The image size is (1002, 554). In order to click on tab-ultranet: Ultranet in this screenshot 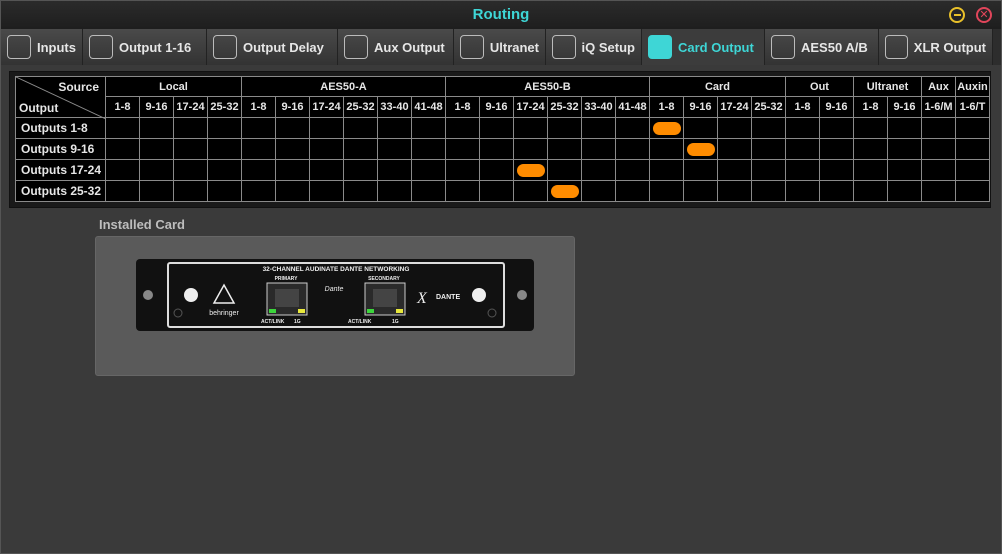, I will do `click(500, 47)`.